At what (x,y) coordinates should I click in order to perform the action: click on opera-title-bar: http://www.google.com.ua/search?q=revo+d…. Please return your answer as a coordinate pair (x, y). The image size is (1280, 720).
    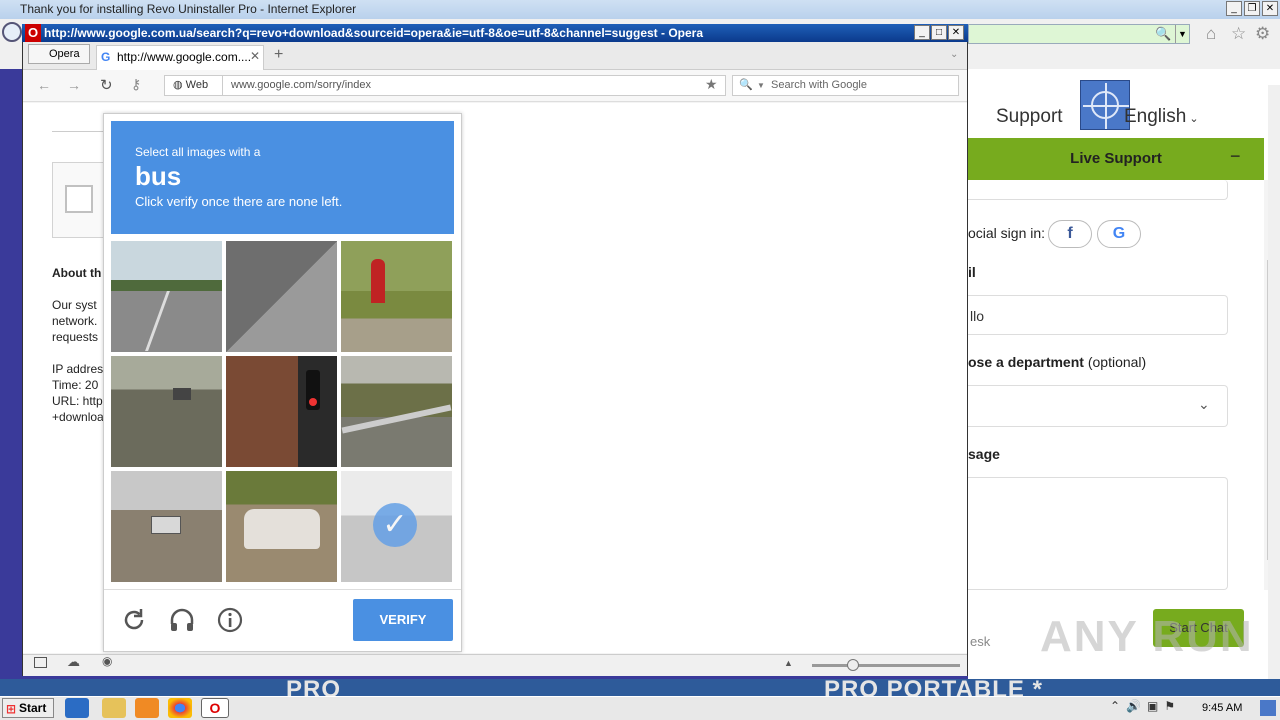
    Looking at the image, I should click on (495, 33).